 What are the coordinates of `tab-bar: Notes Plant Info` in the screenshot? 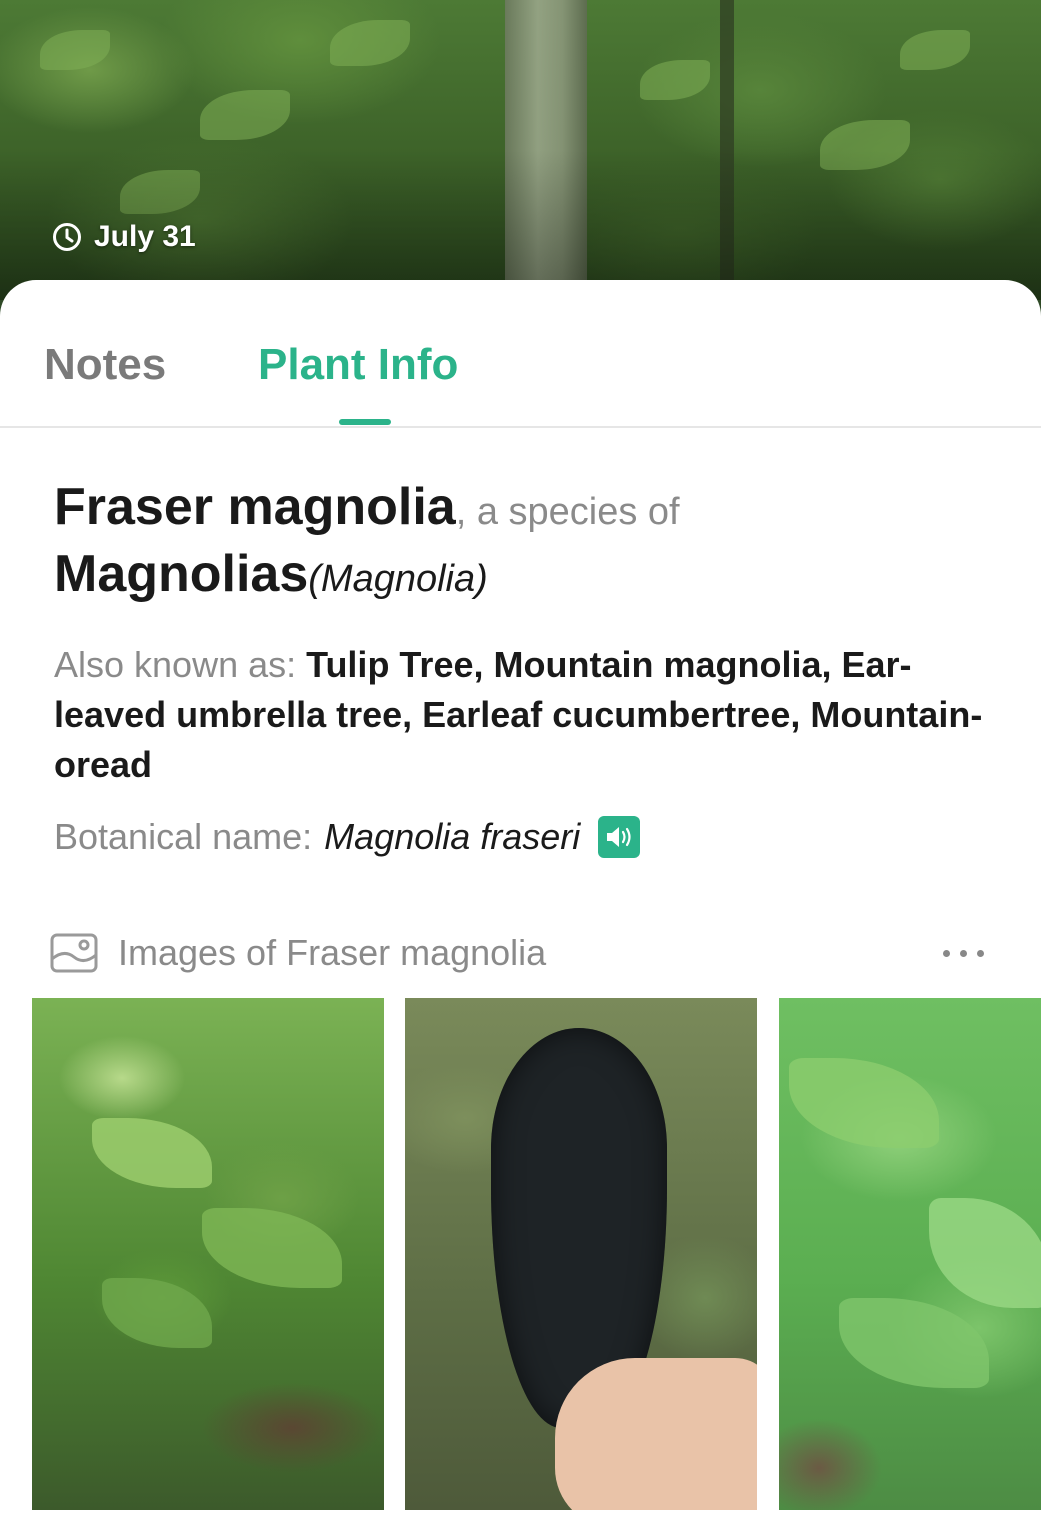 It's located at (520, 354).